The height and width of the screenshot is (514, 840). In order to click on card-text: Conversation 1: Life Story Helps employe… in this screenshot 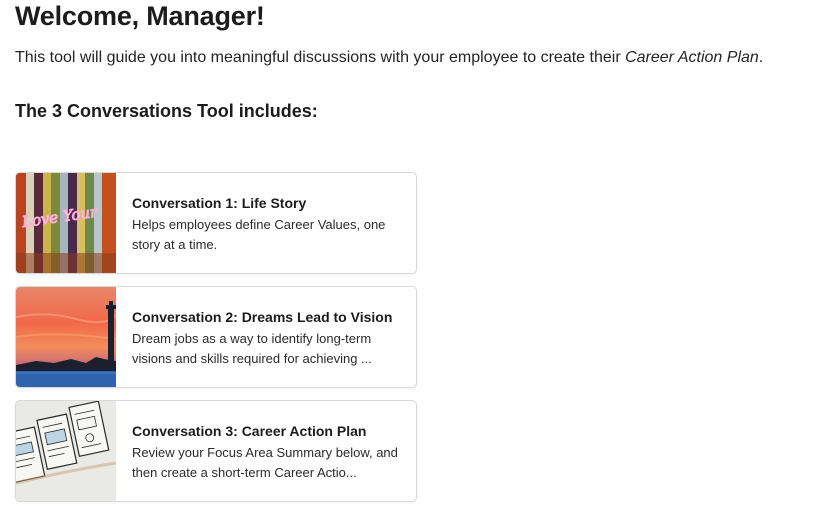, I will do `click(266, 223)`.